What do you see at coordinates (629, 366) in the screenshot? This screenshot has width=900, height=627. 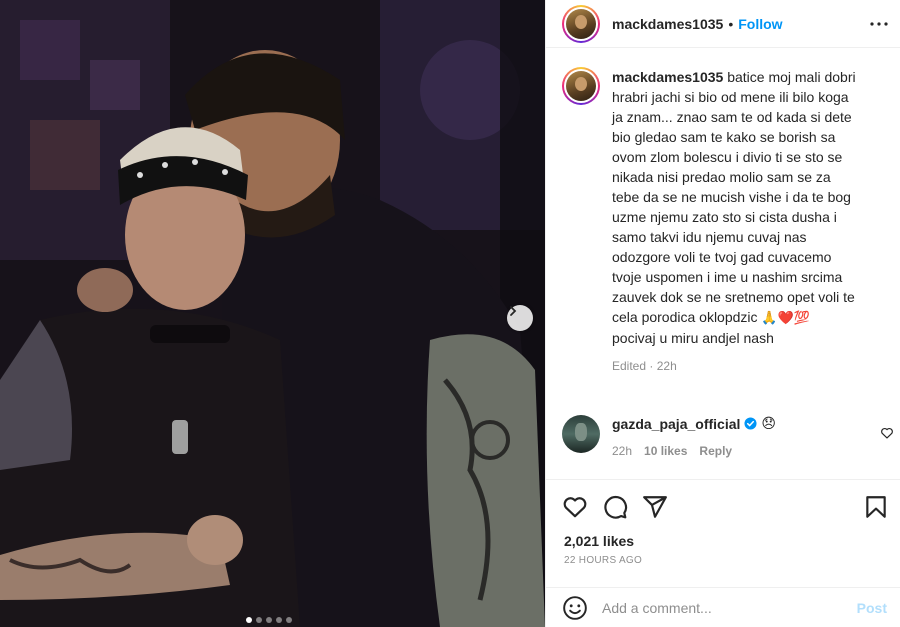 I see `edited-label: Edited` at bounding box center [629, 366].